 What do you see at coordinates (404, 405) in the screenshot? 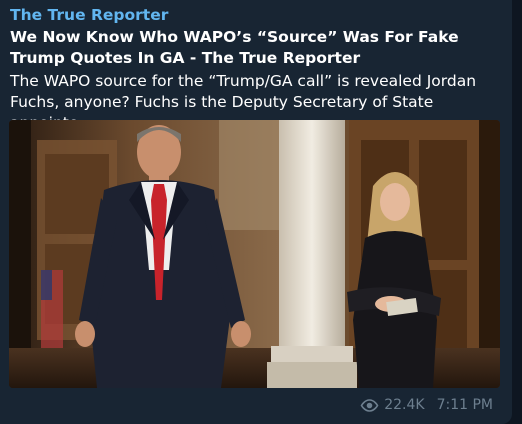
I see `view-count: 22.4K` at bounding box center [404, 405].